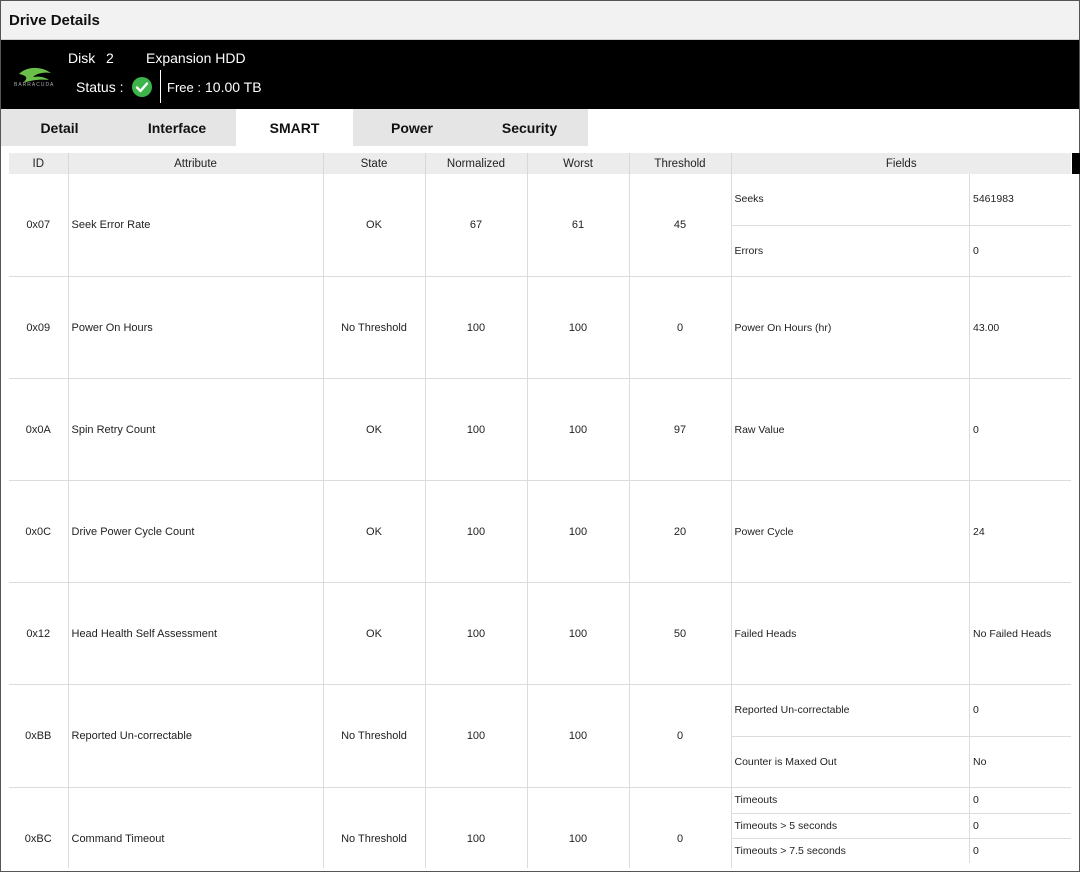 The image size is (1080, 872). I want to click on cell-normalized: 67, so click(476, 225).